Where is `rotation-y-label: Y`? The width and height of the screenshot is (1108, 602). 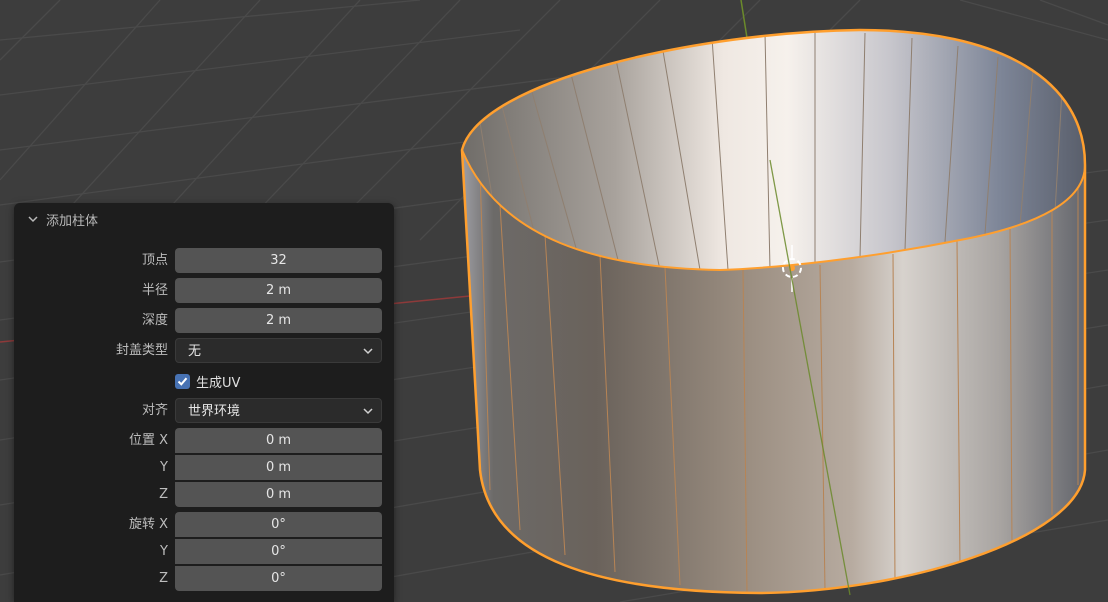
rotation-y-label: Y is located at coordinates (164, 551).